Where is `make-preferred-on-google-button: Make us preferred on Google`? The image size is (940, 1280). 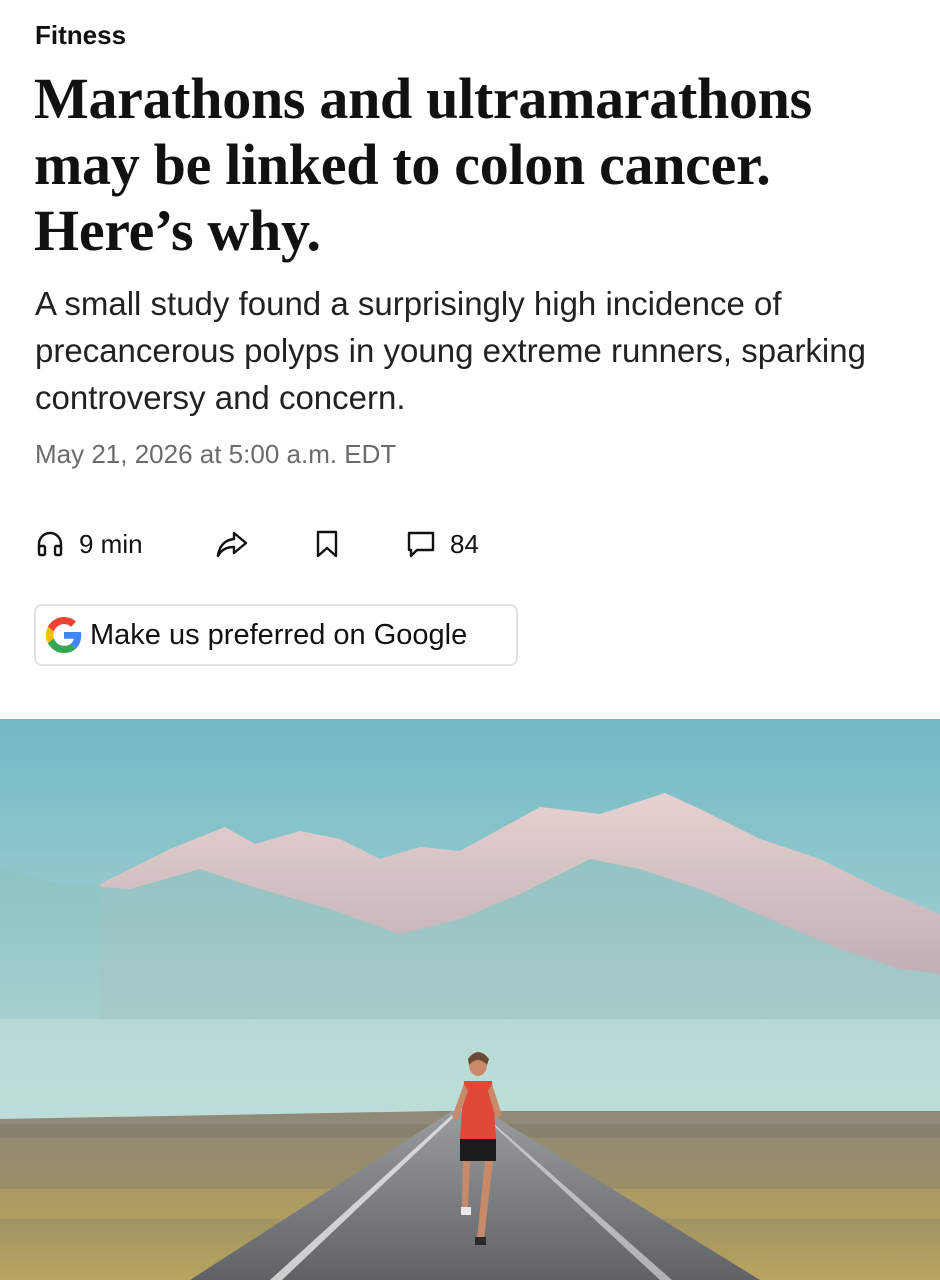
make-preferred-on-google-button: Make us preferred on Google is located at coordinates (276, 635).